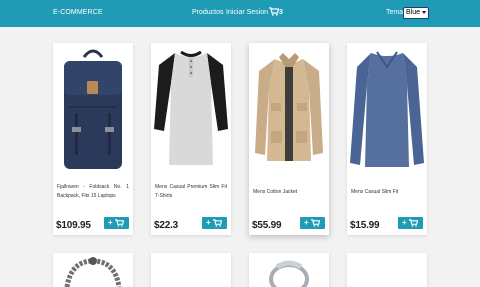 This screenshot has width=480, height=287. I want to click on product-title: Mens Cotton Jacket, so click(289, 192).